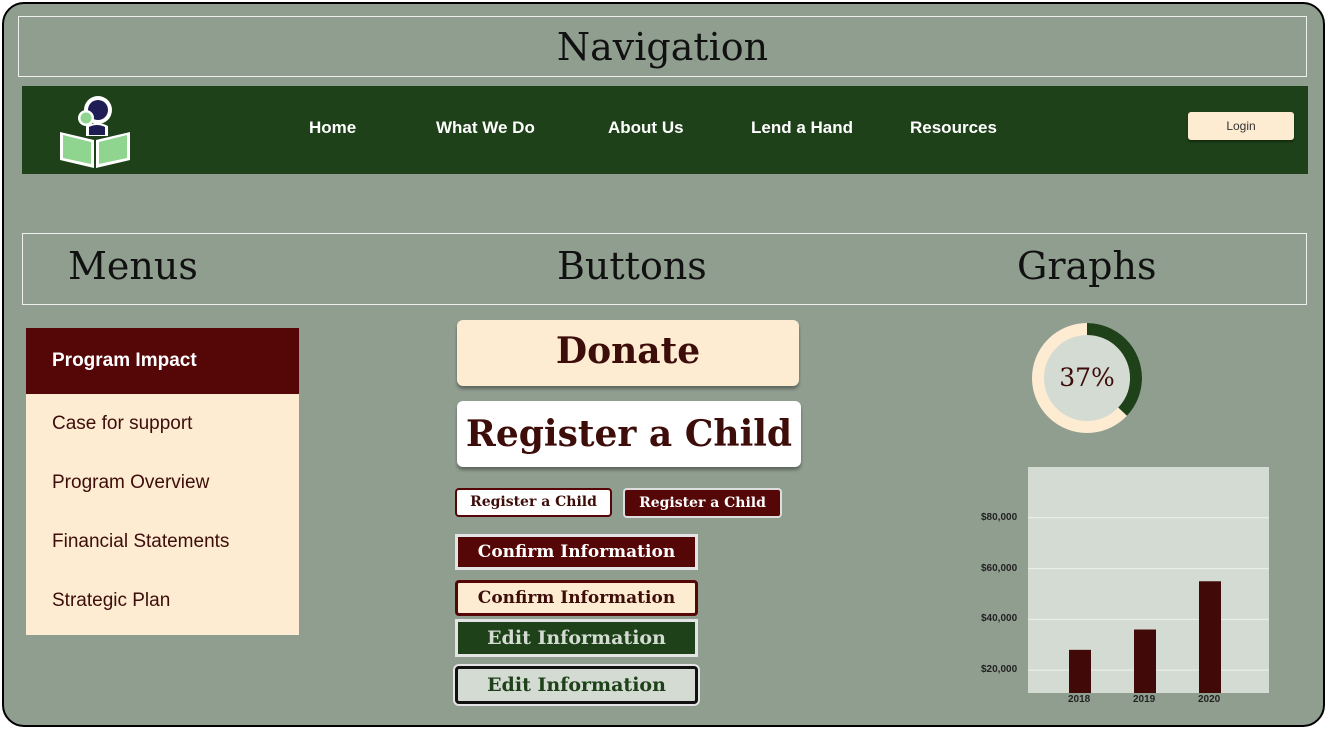  I want to click on progress-donut: 37%, so click(1087, 378).